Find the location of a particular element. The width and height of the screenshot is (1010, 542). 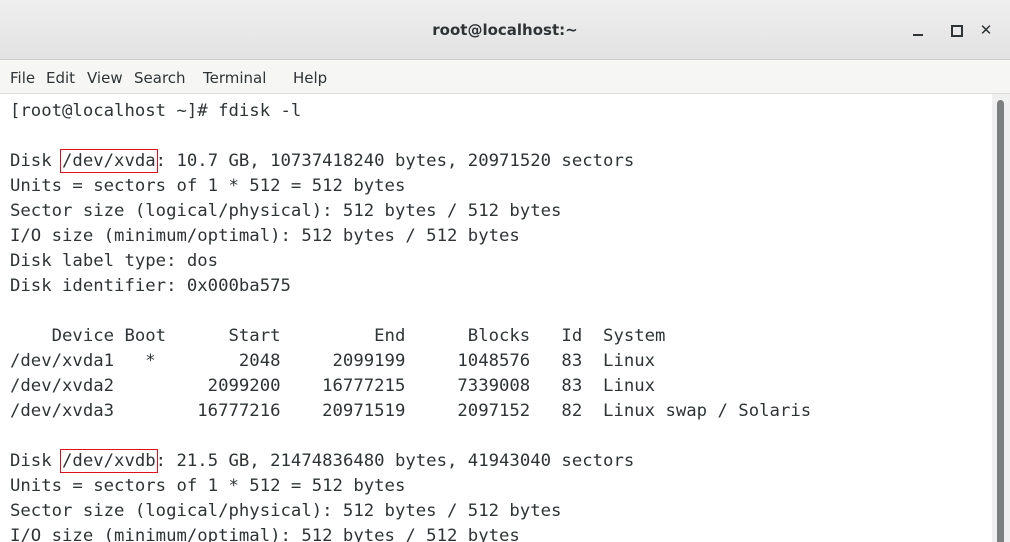

vertical-scrollbar is located at coordinates (1001, 318).